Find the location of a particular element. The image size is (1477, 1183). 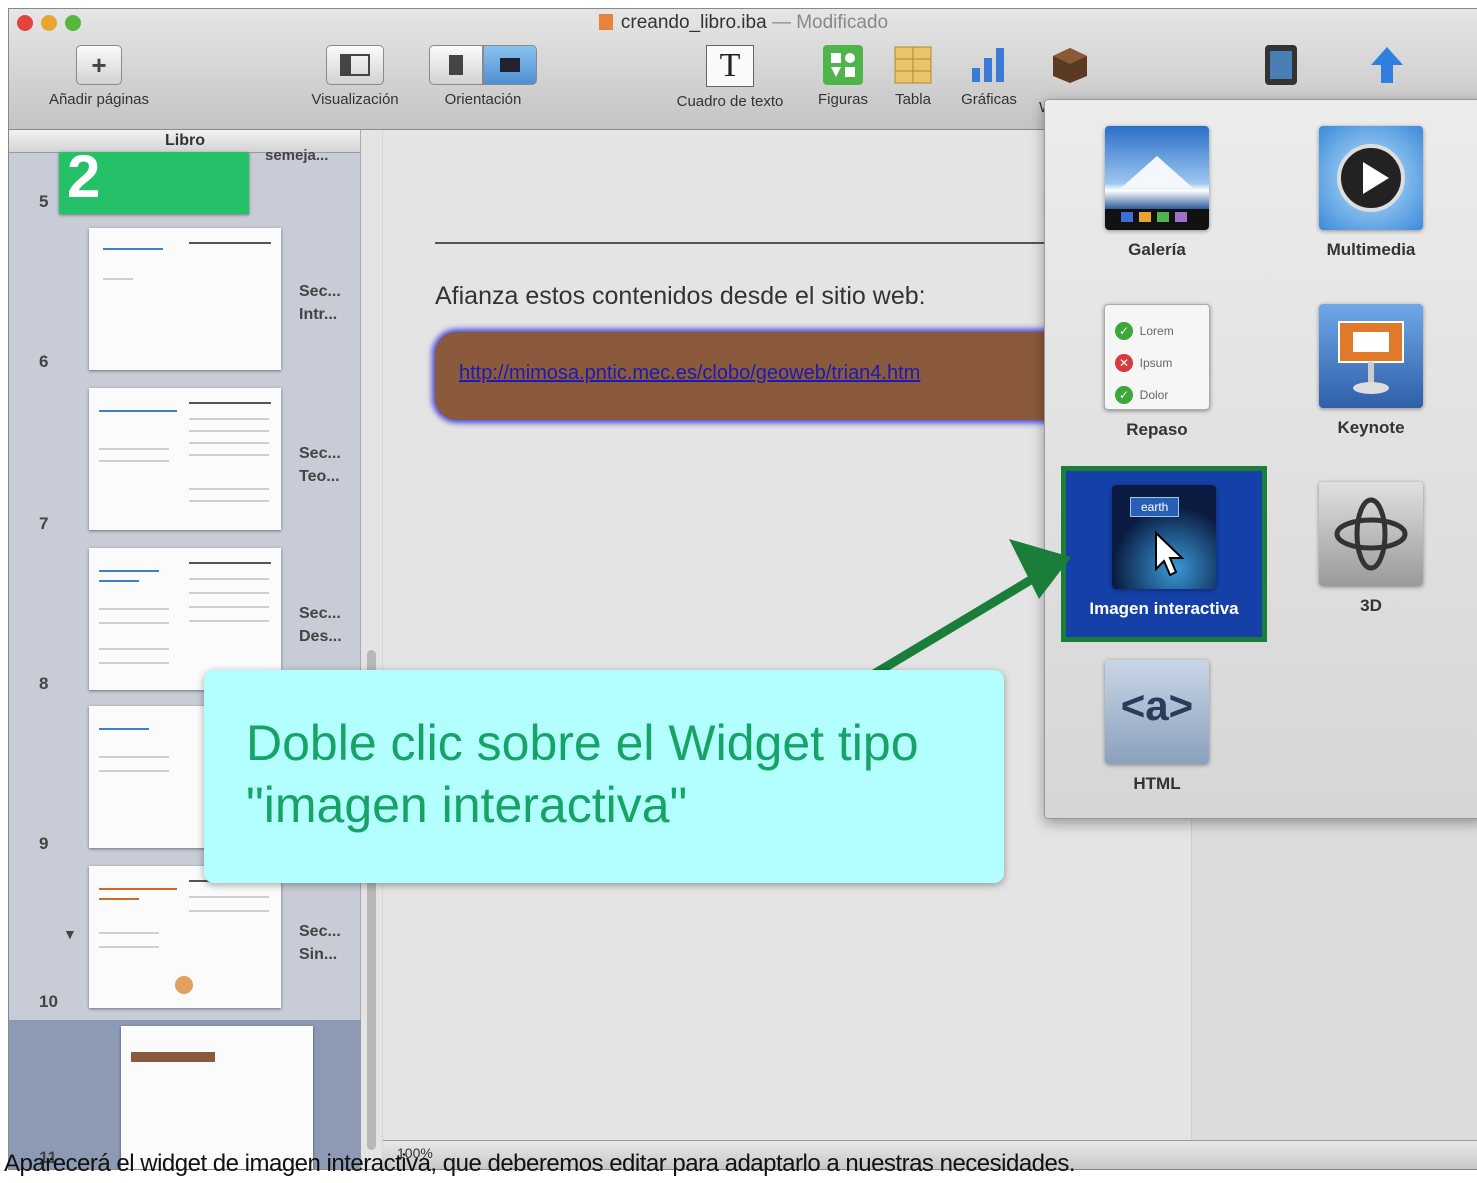

widget-review: ✓ Lorem ✕ Ipsum ✓ Dolor Repaso is located at coordinates (1157, 372).